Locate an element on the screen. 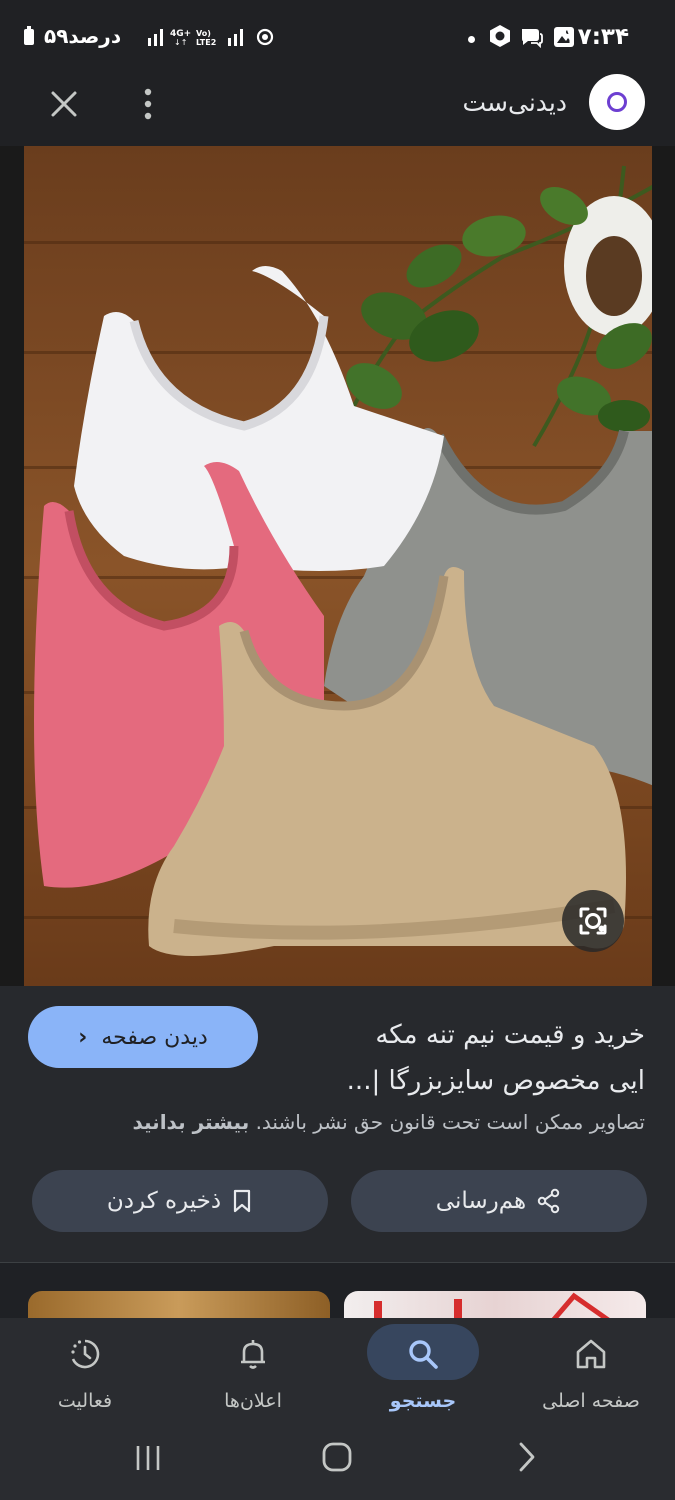 This screenshot has width=675, height=1500. svg-text: Vo) is located at coordinates (203, 33).